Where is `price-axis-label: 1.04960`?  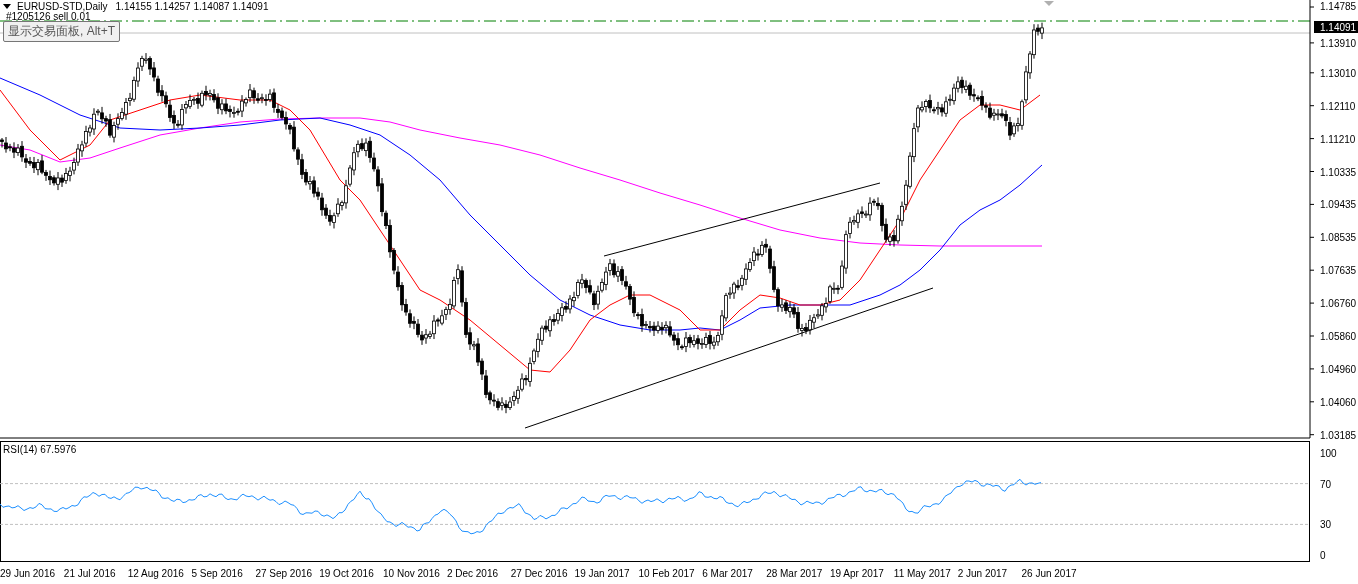 price-axis-label: 1.04960 is located at coordinates (1338, 369).